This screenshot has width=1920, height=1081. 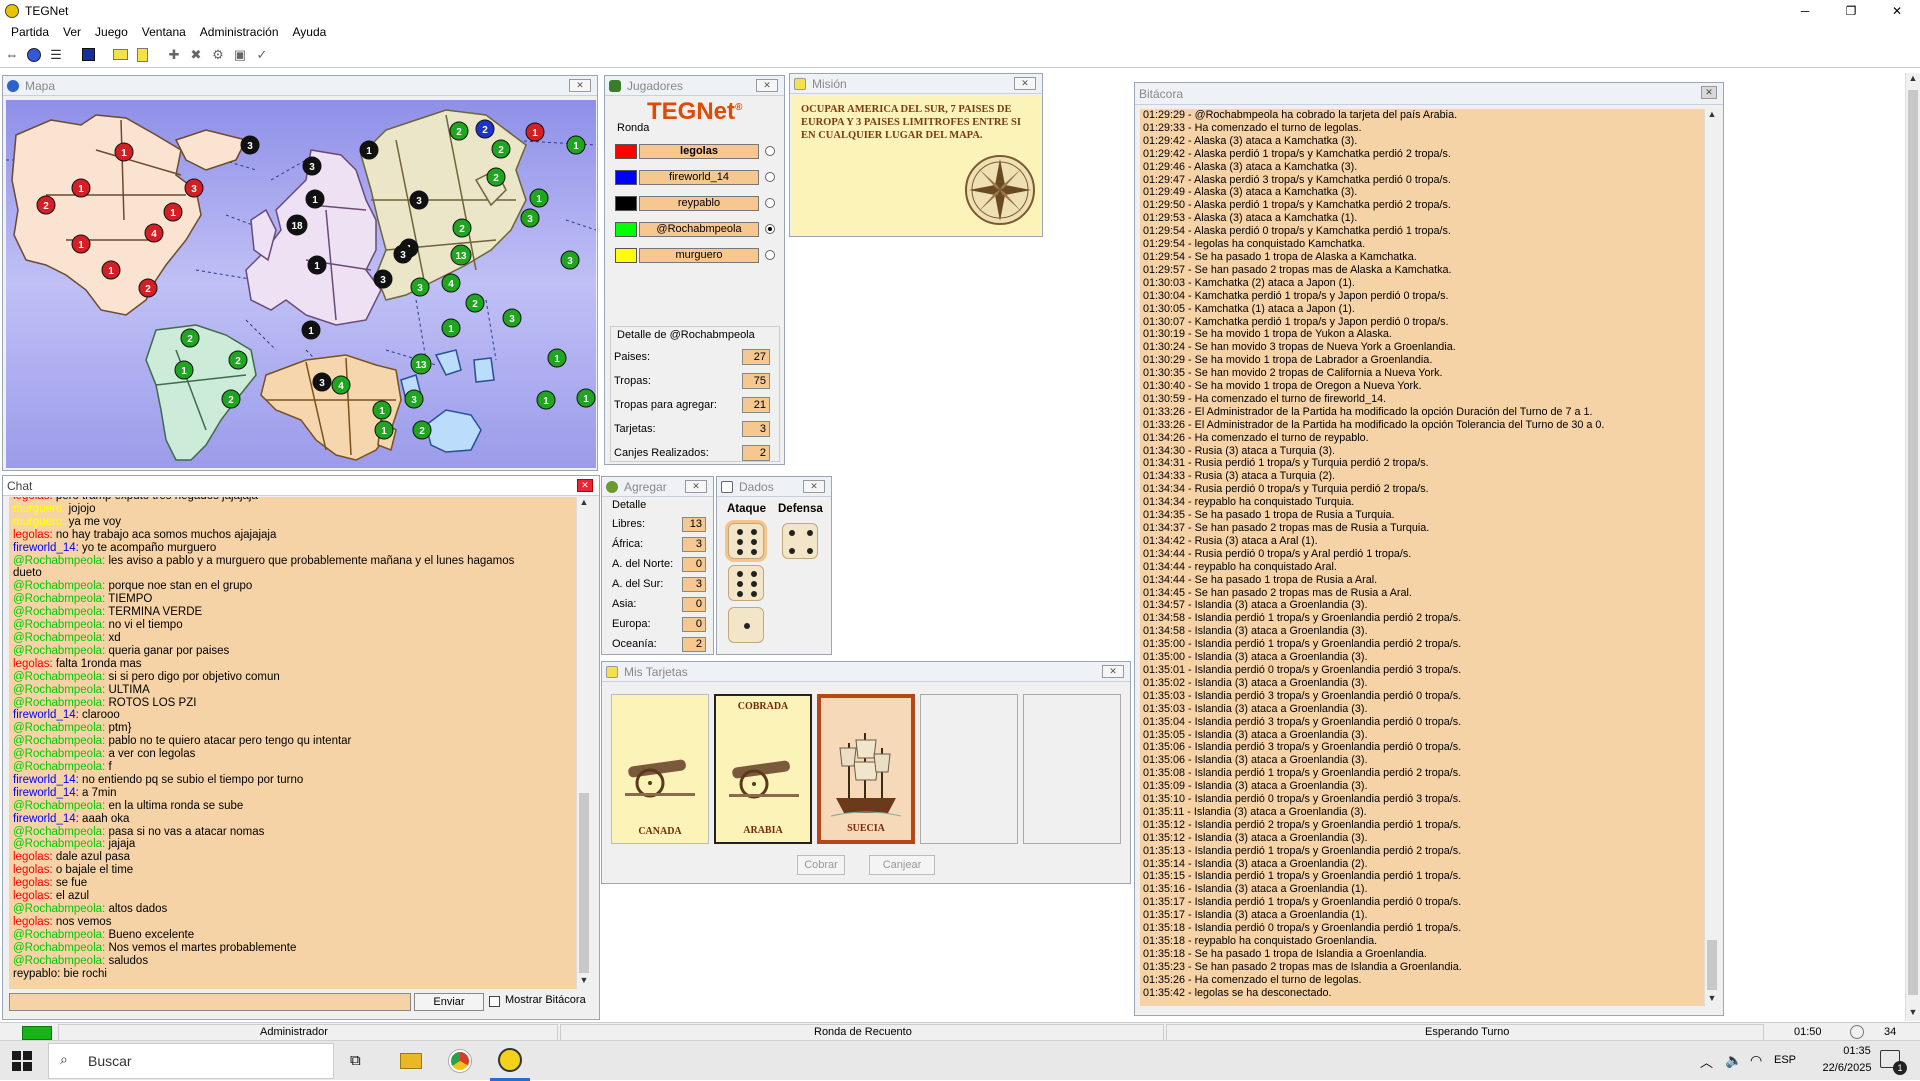 I want to click on connect-icon: ⇔, so click(x=12, y=55).